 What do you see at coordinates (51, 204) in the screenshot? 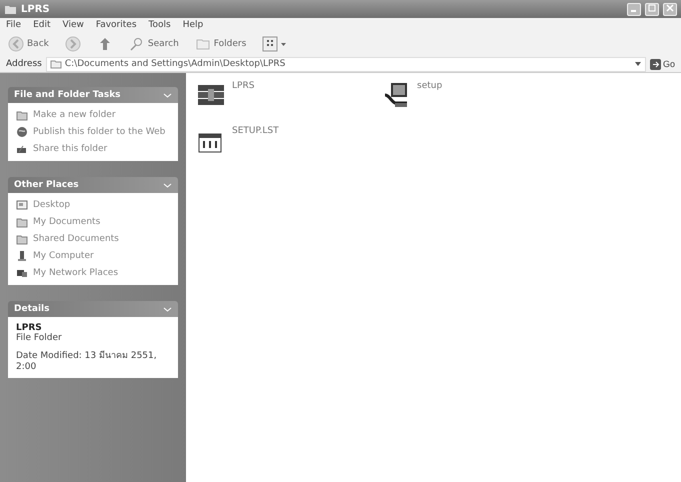
I see `task-link: Desktop` at bounding box center [51, 204].